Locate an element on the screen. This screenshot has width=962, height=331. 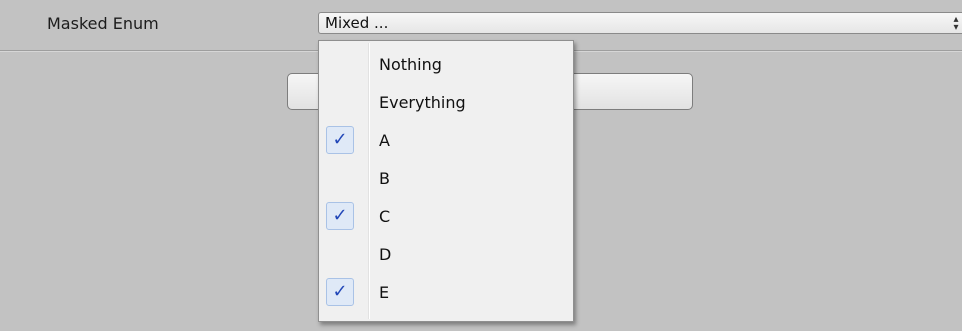
menu-item-a: ✓ A is located at coordinates (446, 141).